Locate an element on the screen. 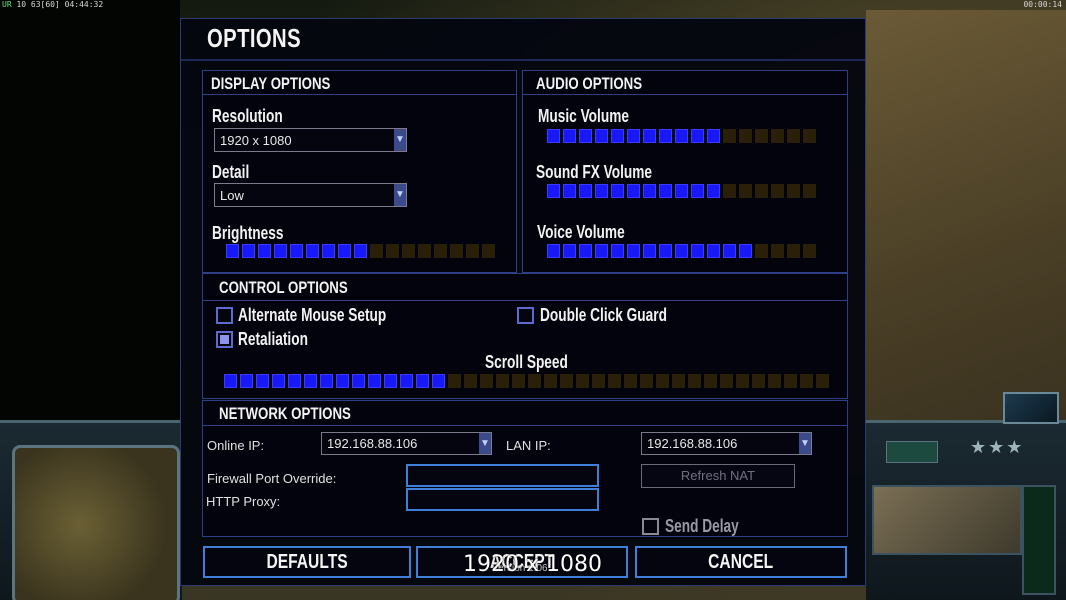  alternate-mouse-label: Alternate Mouse Setup is located at coordinates (312, 315).